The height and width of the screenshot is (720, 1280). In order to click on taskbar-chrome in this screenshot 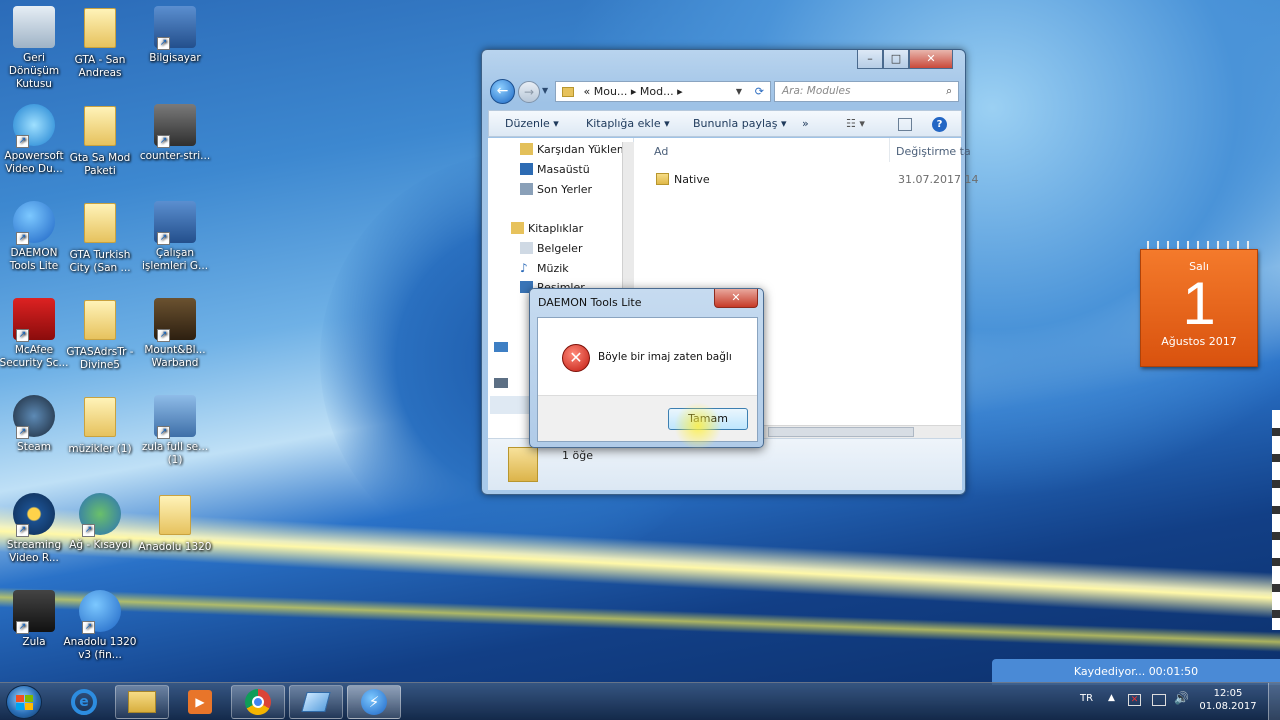, I will do `click(258, 702)`.